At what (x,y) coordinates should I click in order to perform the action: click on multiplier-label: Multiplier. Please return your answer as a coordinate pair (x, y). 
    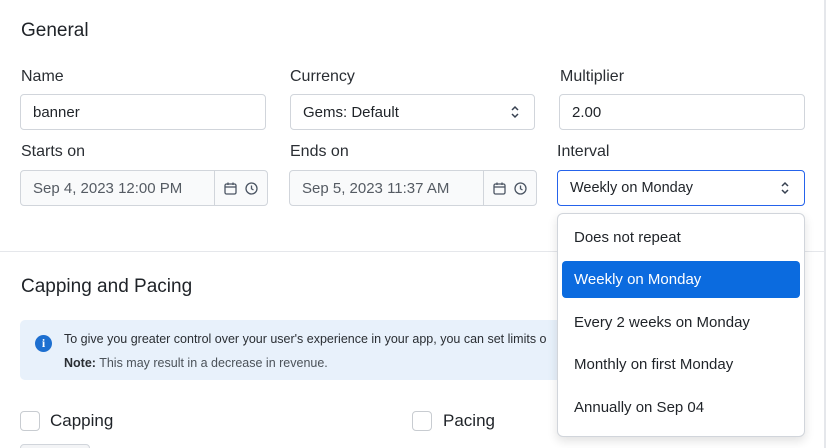
    Looking at the image, I should click on (592, 76).